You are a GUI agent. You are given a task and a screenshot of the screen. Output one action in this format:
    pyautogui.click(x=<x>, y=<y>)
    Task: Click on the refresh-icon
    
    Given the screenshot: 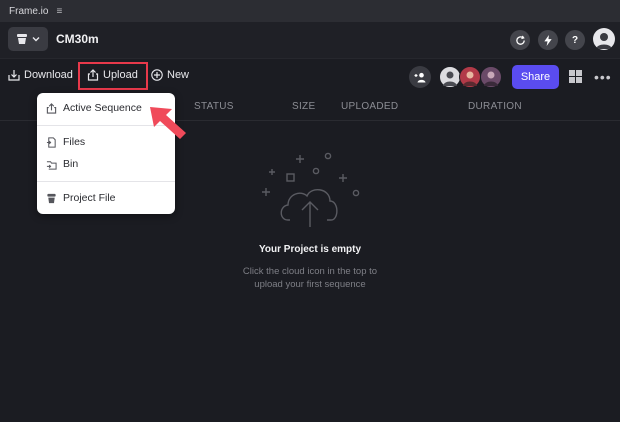 What is the action you would take?
    pyautogui.click(x=520, y=40)
    